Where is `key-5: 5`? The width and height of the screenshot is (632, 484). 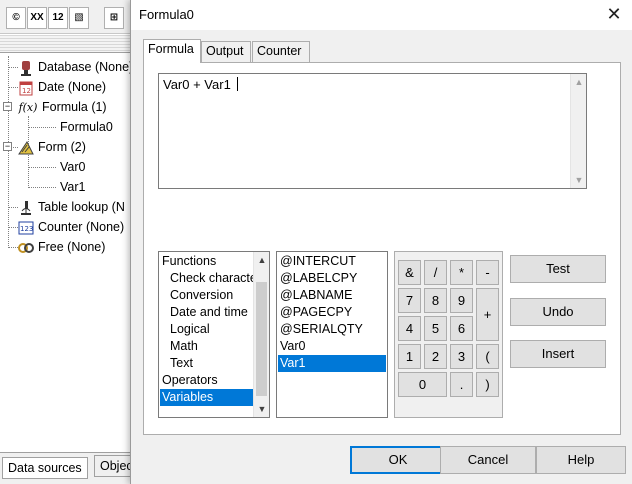 key-5: 5 is located at coordinates (435, 328).